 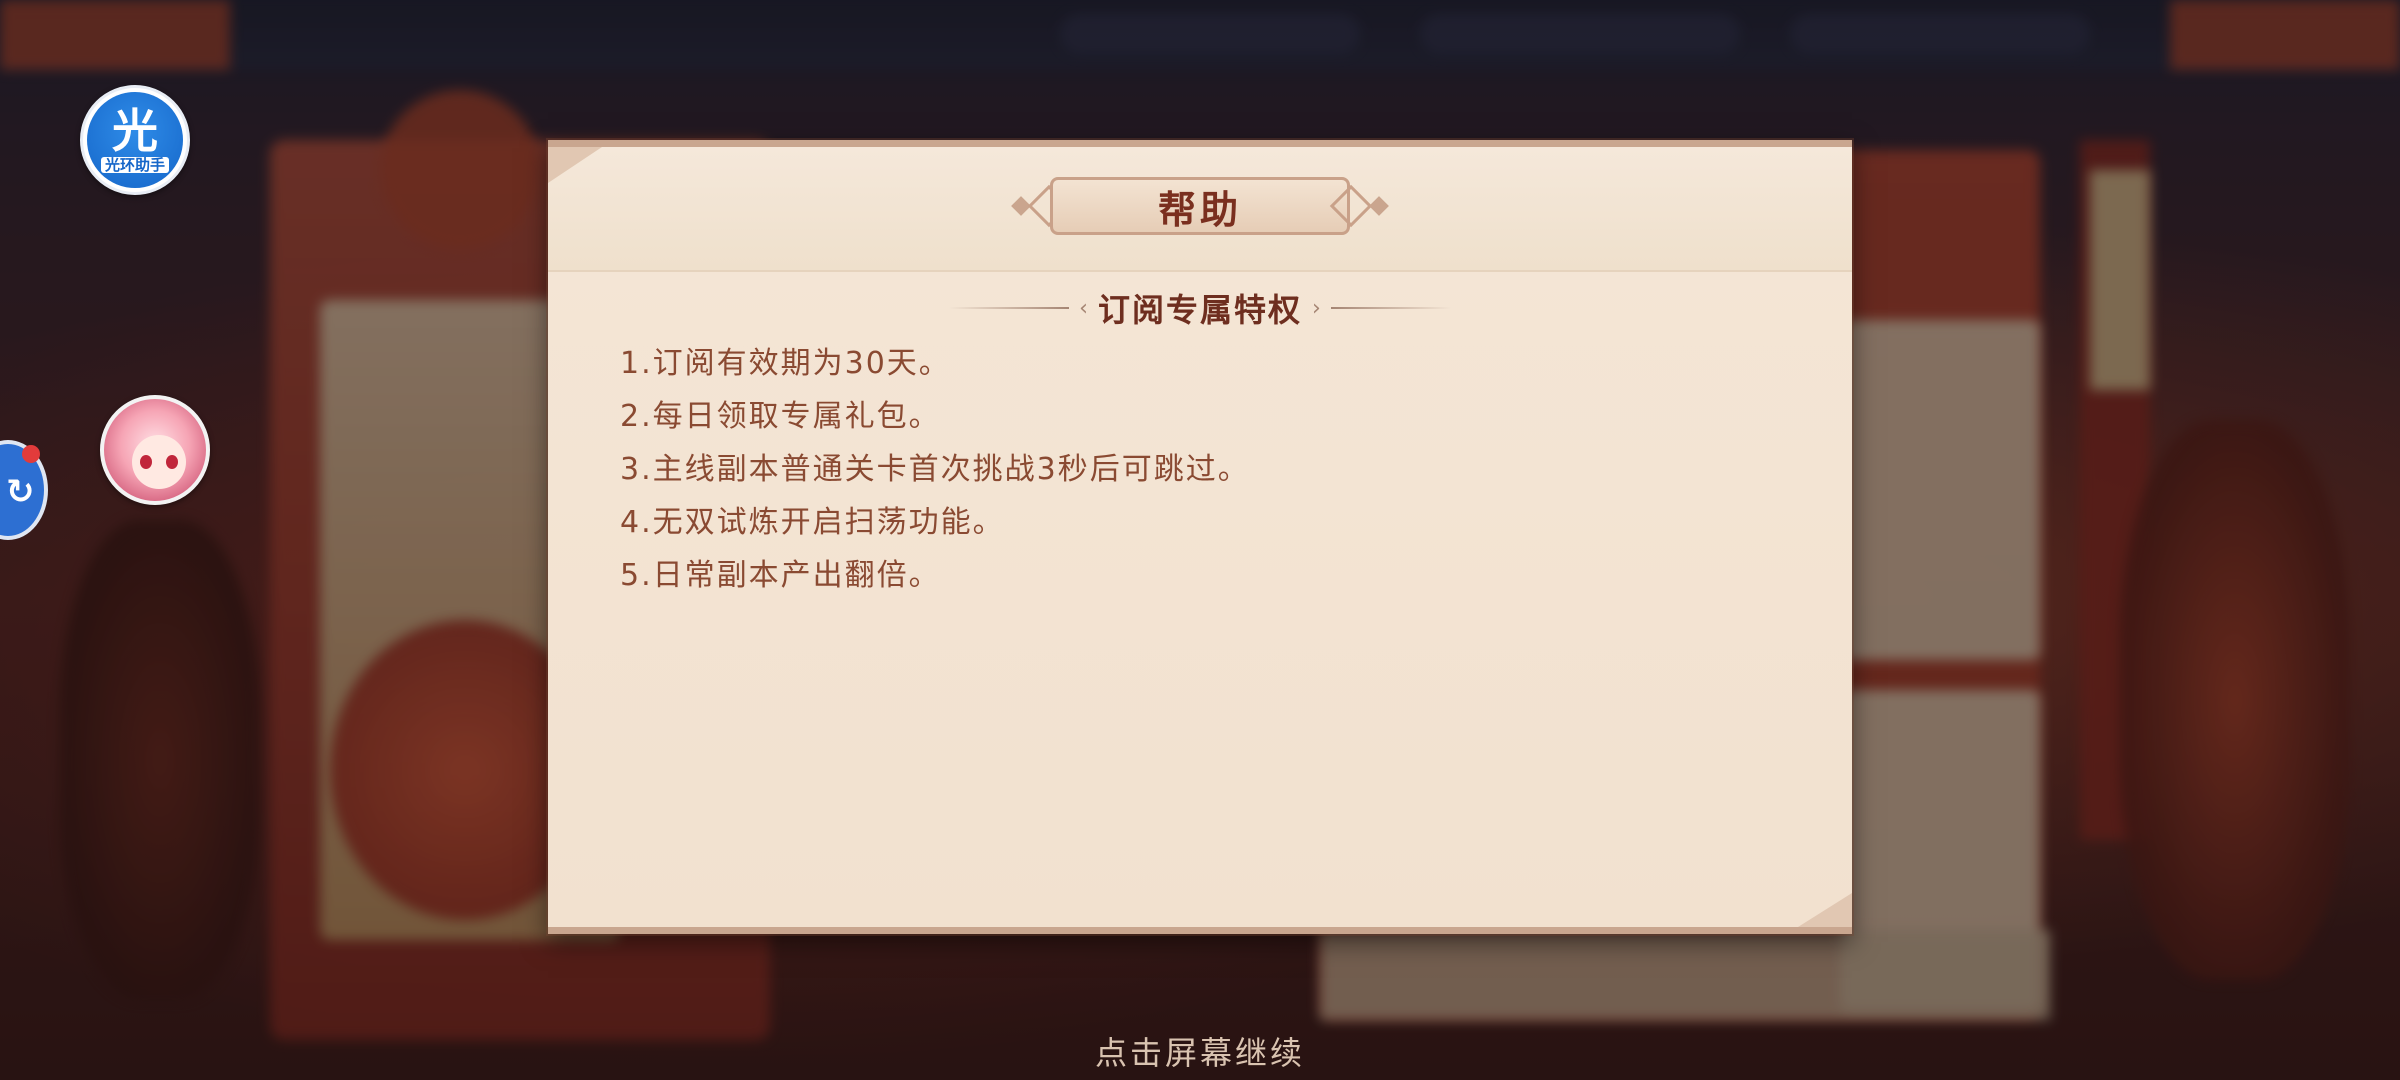 What do you see at coordinates (812, 522) in the screenshot?
I see `help-item: 4.无双试炼开启扫荡功能。` at bounding box center [812, 522].